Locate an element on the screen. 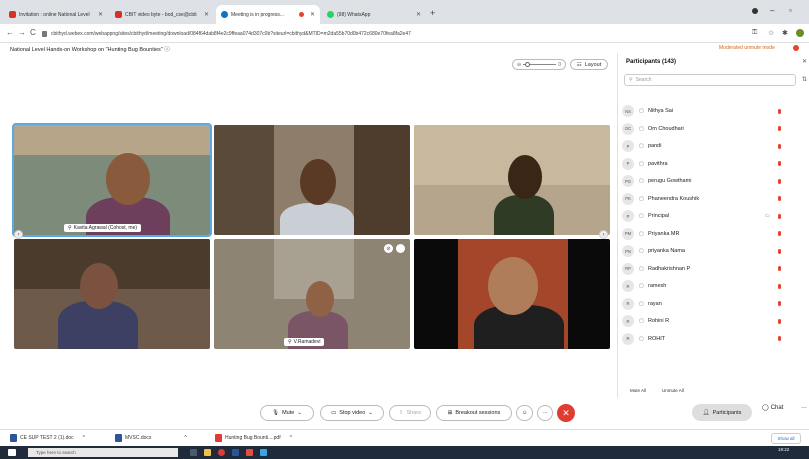 The width and height of the screenshot is (809, 459). video-tile-ramadevi: ⊘ ⚲ V.Ramadevi is located at coordinates (312, 294).